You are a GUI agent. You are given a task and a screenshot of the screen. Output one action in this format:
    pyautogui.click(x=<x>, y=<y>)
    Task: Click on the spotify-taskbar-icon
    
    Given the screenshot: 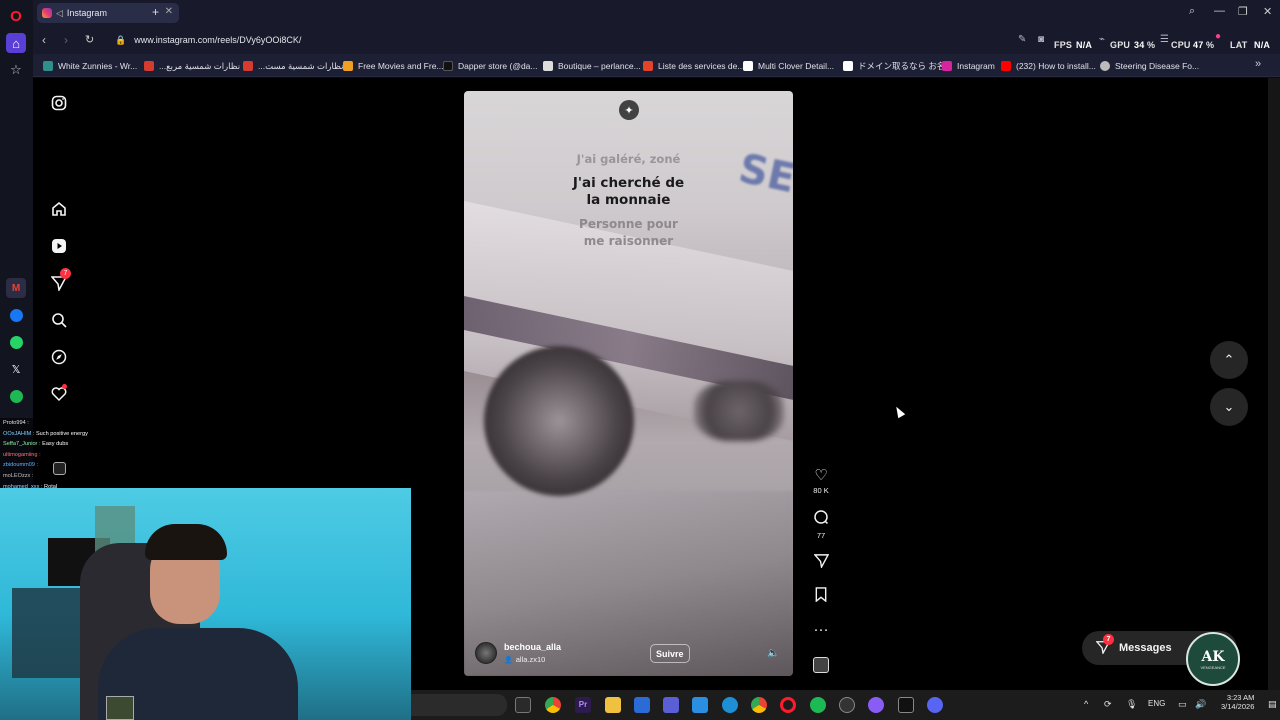 What is the action you would take?
    pyautogui.click(x=818, y=705)
    